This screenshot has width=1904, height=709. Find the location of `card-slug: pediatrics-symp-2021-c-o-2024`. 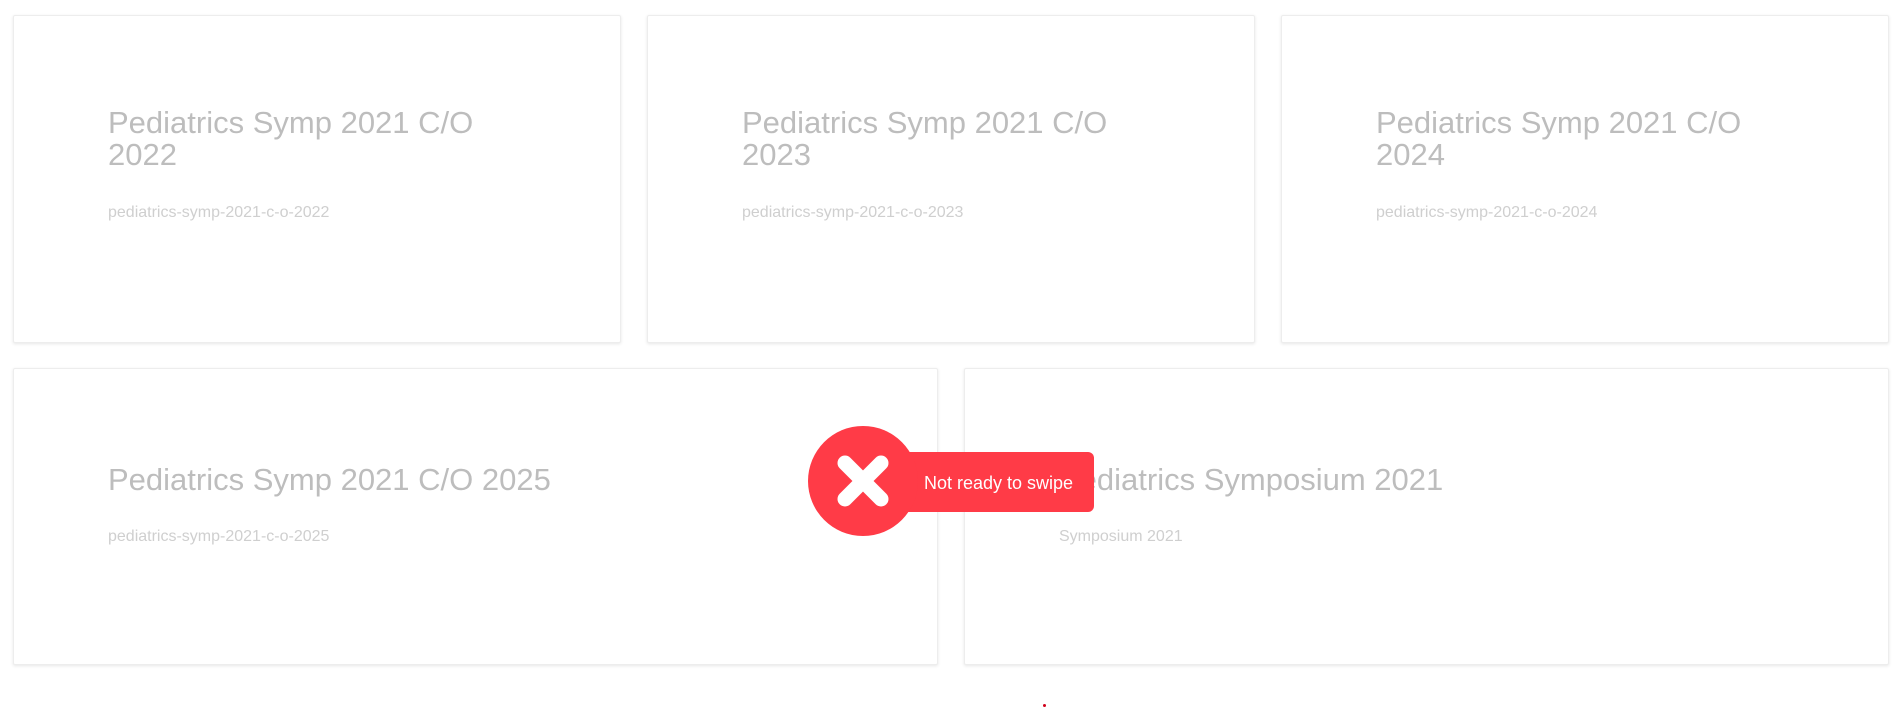

card-slug: pediatrics-symp-2021-c-o-2024 is located at coordinates (1487, 212).